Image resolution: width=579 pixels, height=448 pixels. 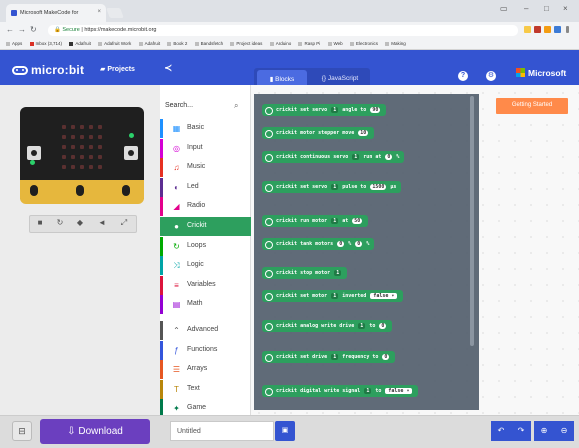 I want to click on collapse-simulator-button: ⊟, so click(x=22, y=431).